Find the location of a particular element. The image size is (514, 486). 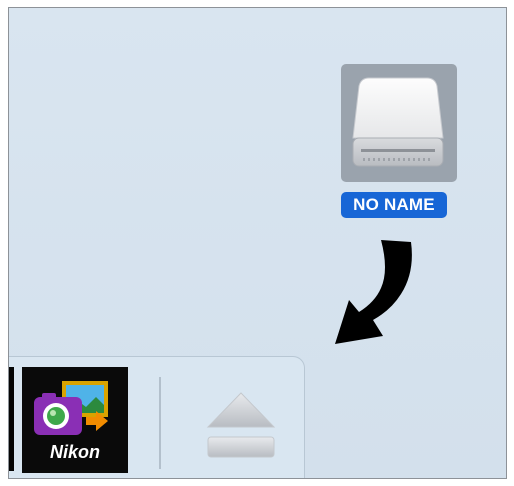

dock-app-partial is located at coordinates (11, 419).